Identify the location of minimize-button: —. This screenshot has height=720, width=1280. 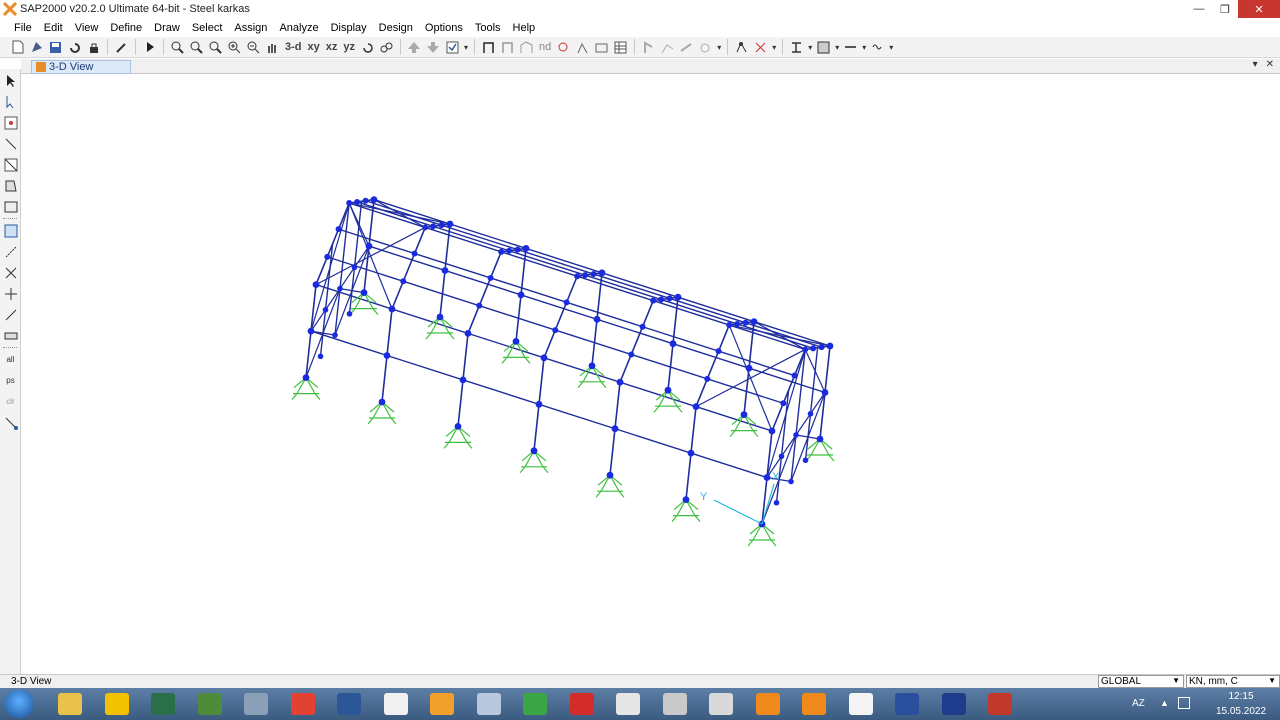
(1199, 9).